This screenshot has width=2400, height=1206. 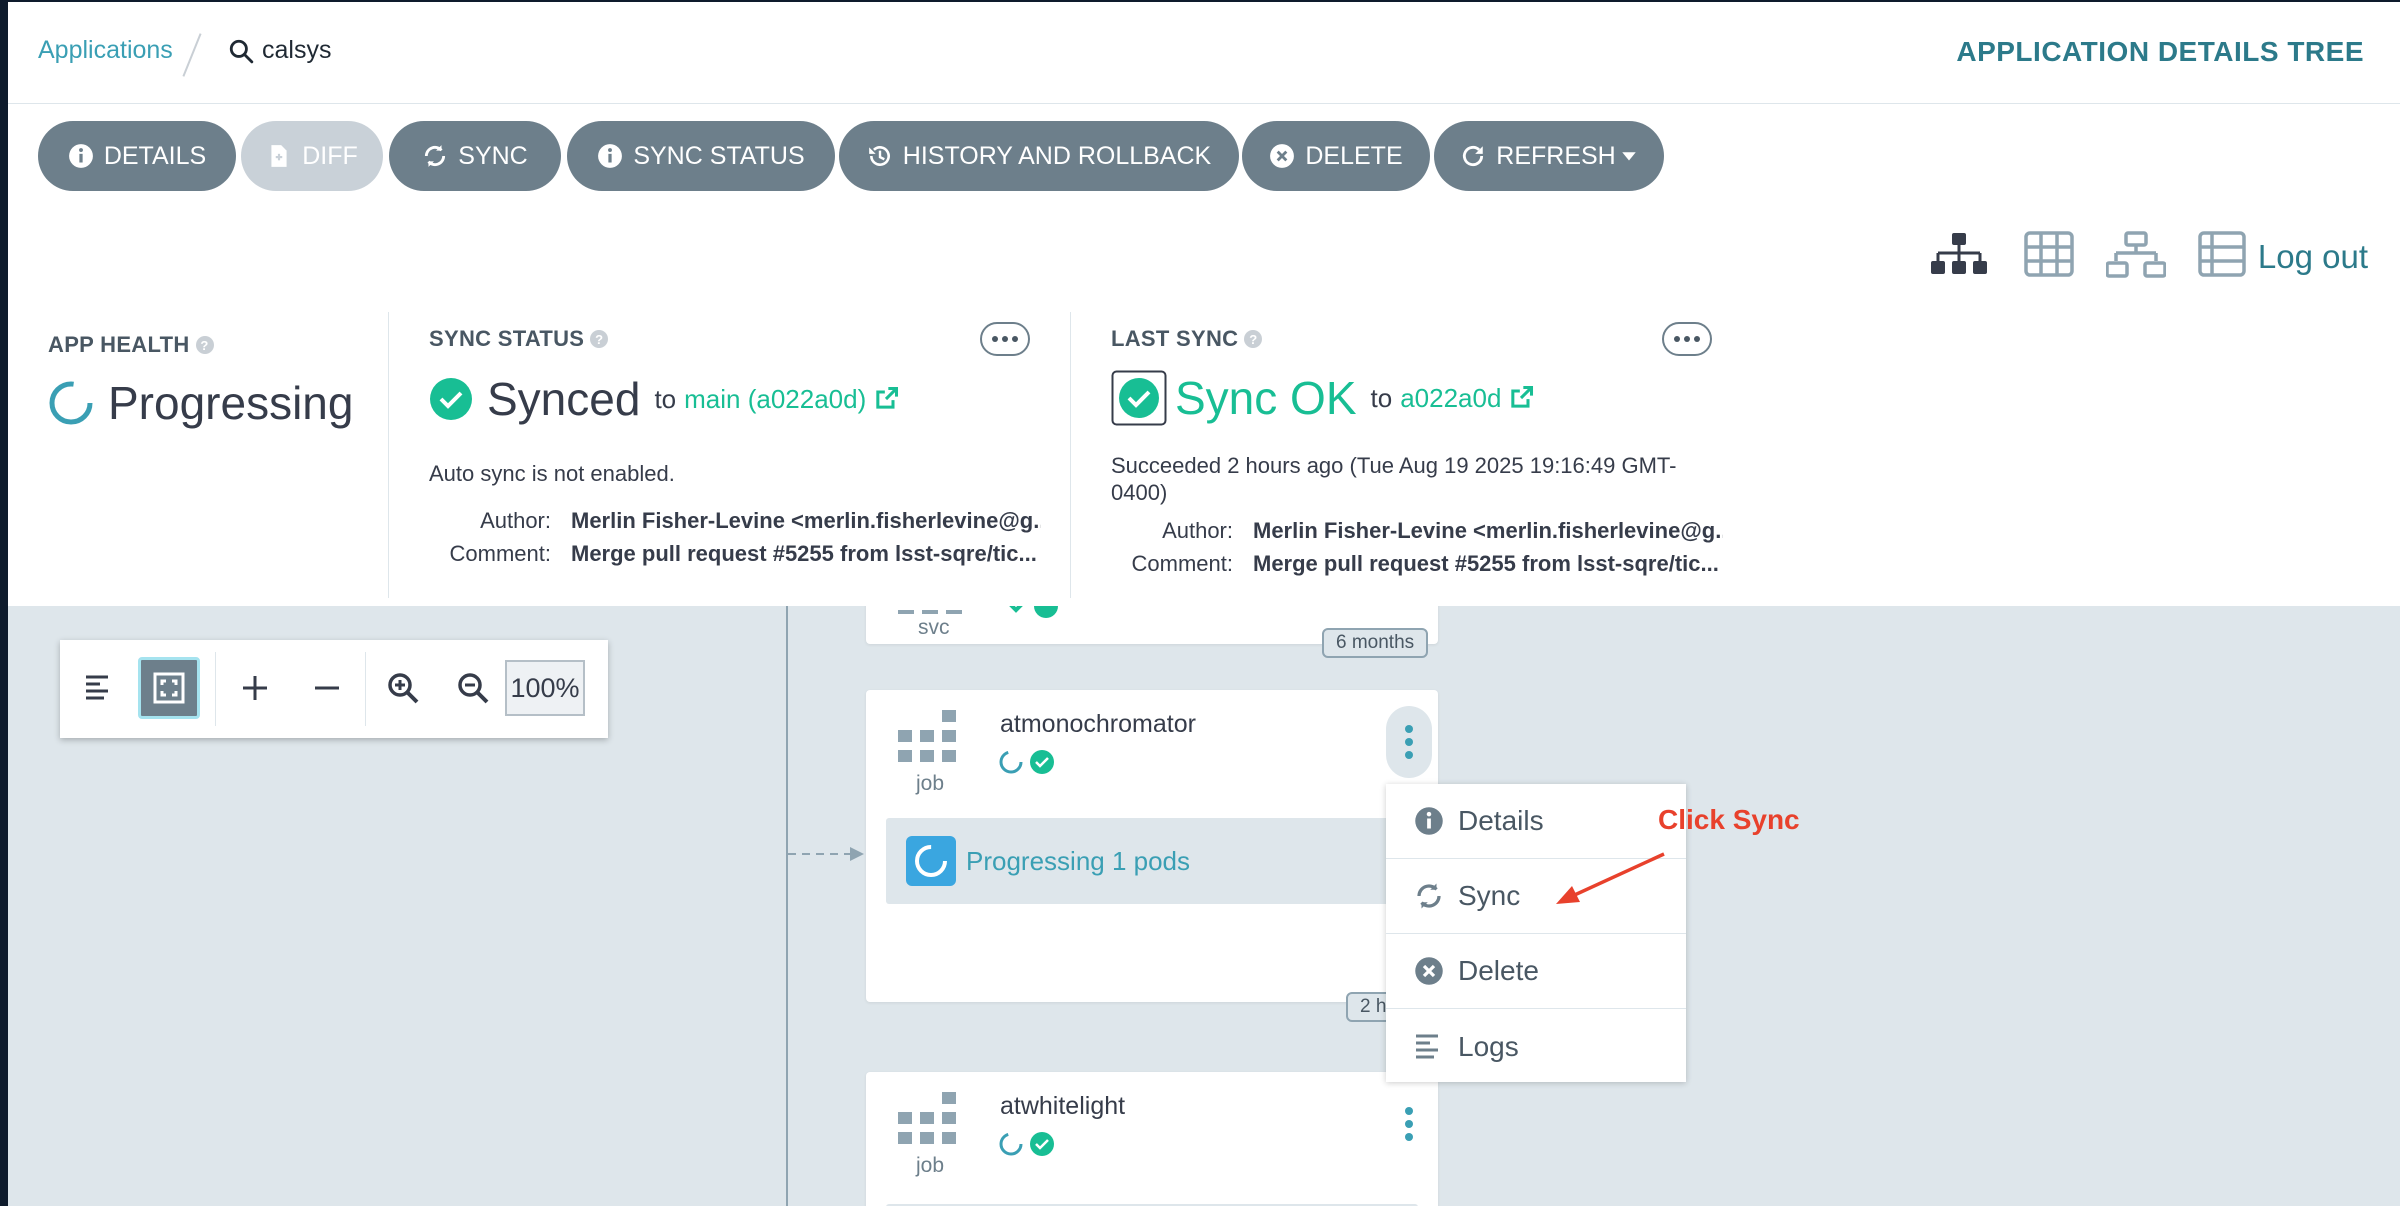 I want to click on sync-icon, so click(x=1429, y=896).